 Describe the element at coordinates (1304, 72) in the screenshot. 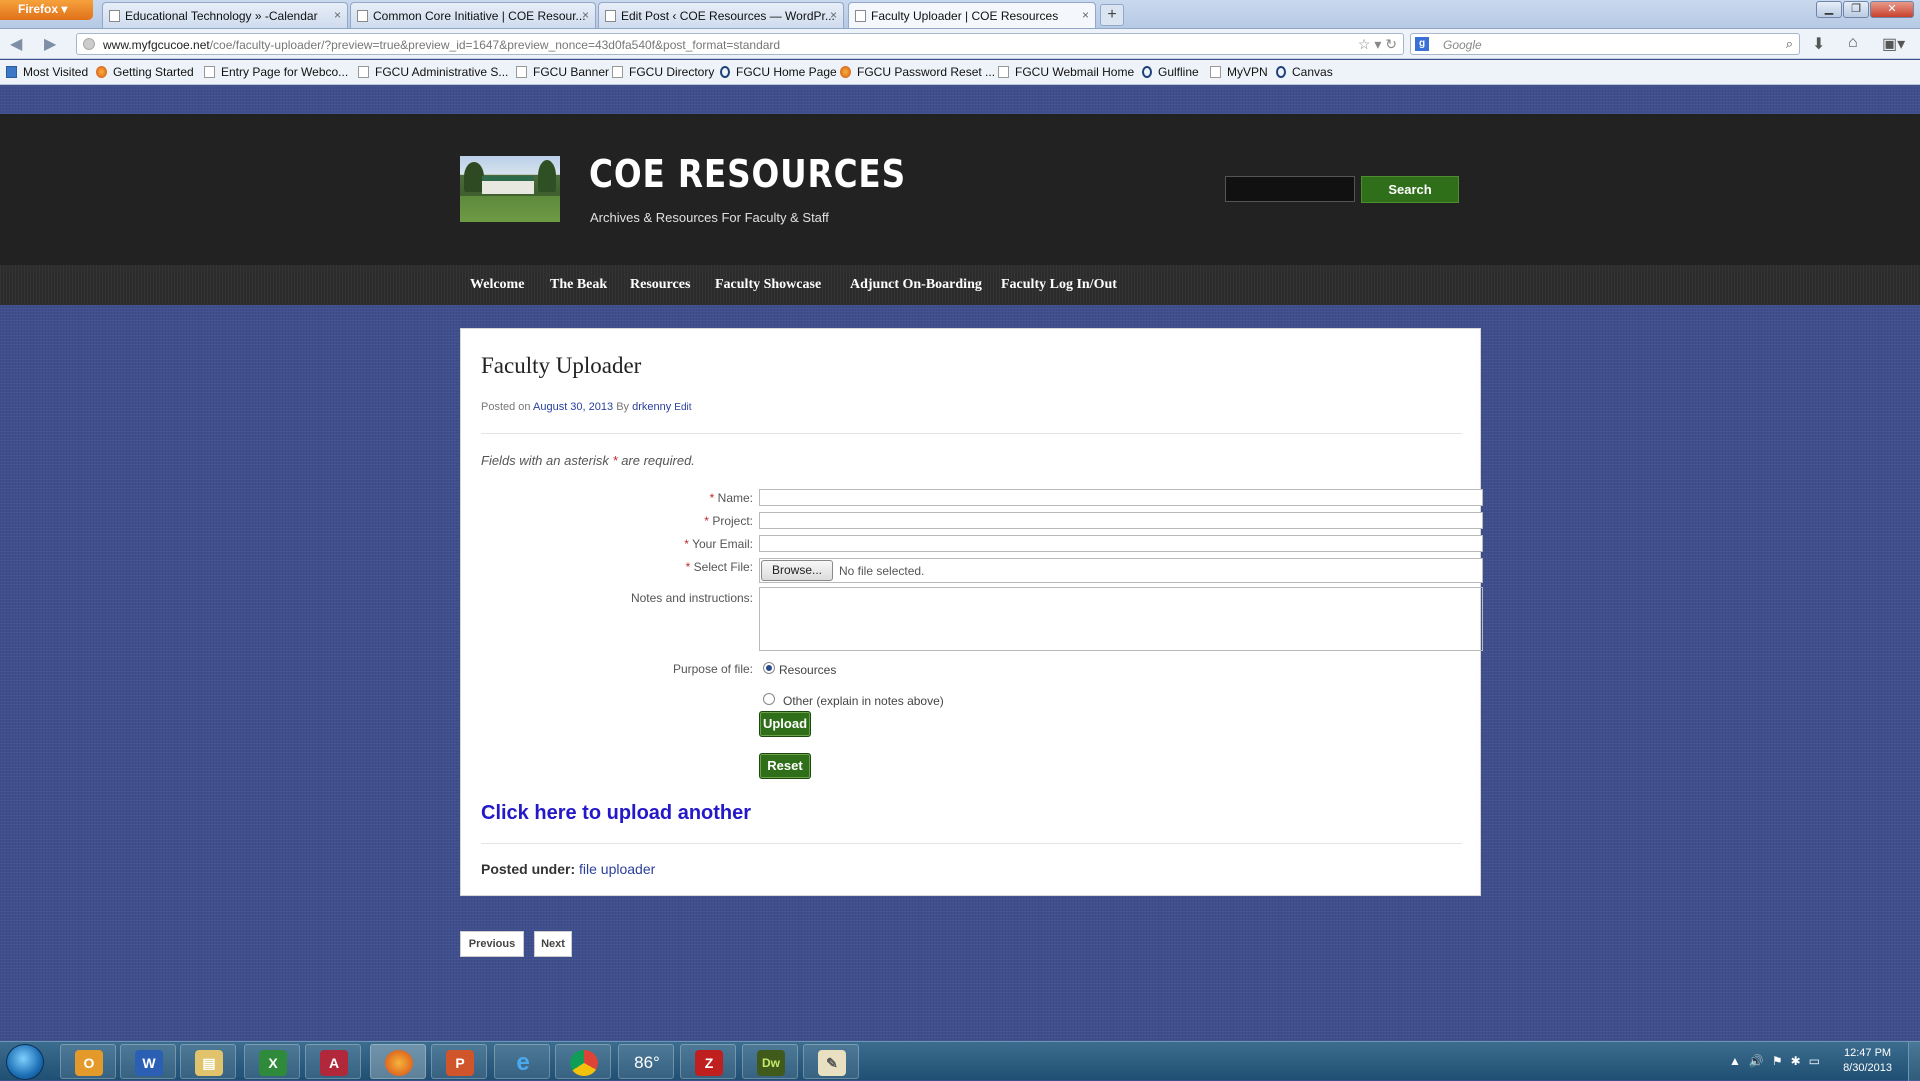

I see `bookmark-canvas: Canvas` at that location.